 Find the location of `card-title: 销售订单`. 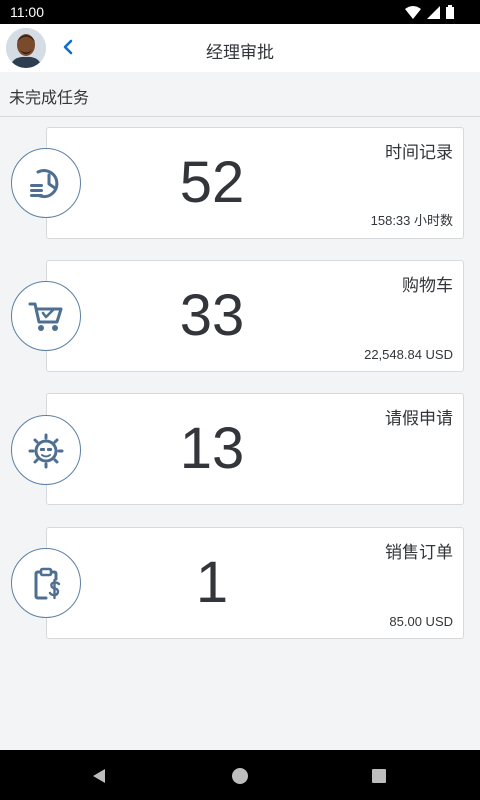

card-title: 销售订单 is located at coordinates (419, 553).